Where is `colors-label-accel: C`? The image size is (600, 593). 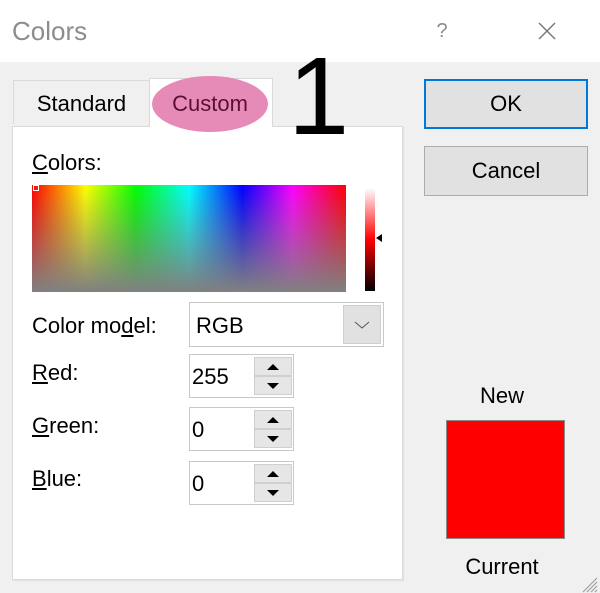
colors-label-accel: C is located at coordinates (40, 162).